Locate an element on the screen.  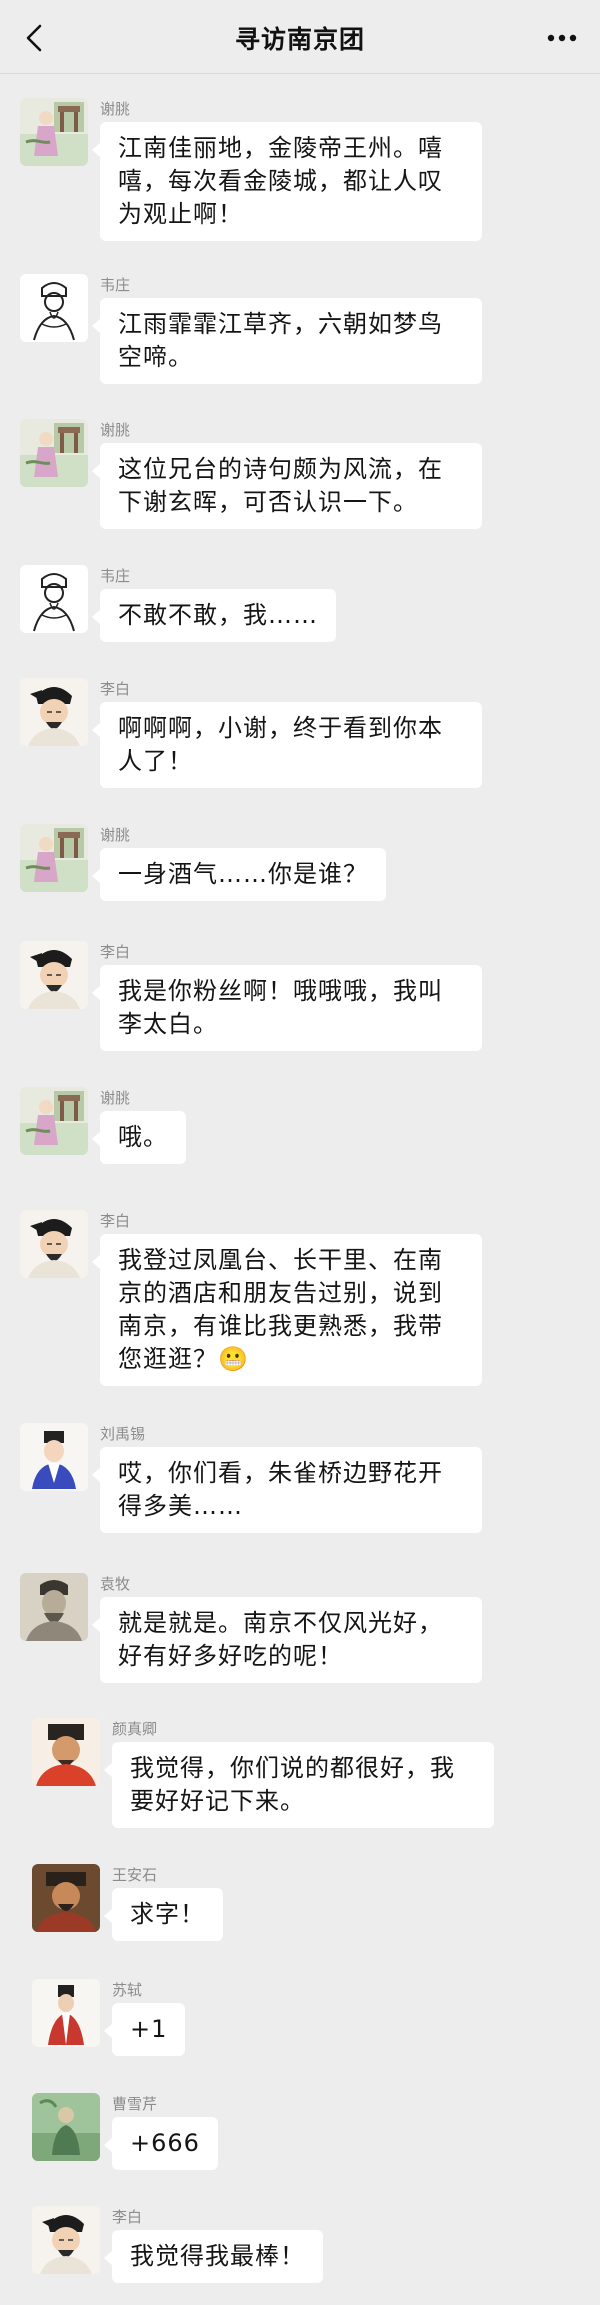
sender-name: 刘禹锡 is located at coordinates (123, 1434).